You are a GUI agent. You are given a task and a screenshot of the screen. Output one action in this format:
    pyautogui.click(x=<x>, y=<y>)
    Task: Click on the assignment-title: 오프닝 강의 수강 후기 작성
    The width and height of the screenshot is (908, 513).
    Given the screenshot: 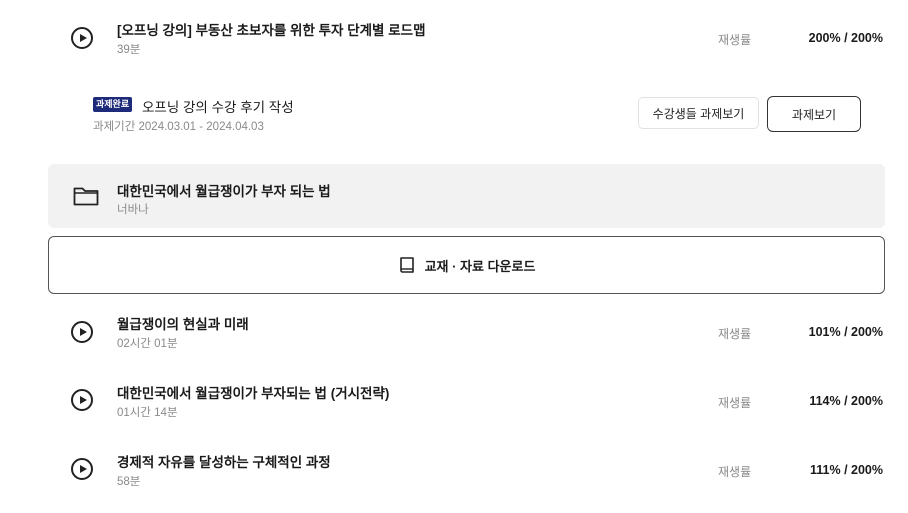 What is the action you would take?
    pyautogui.click(x=218, y=107)
    